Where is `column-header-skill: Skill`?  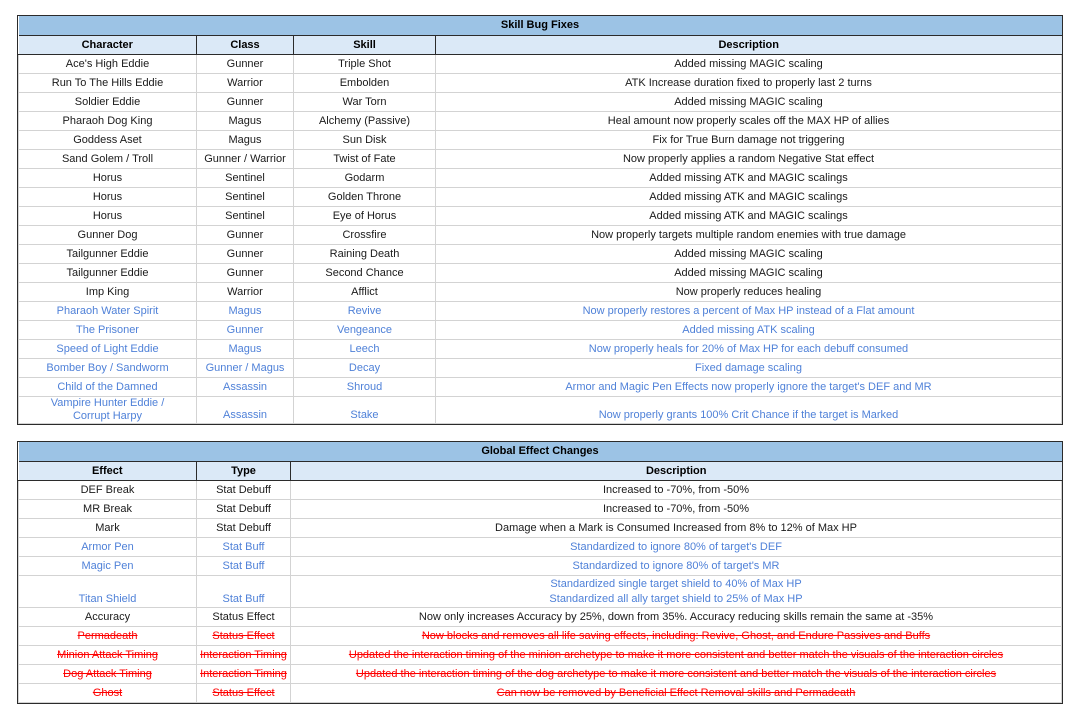
column-header-skill: Skill is located at coordinates (364, 45).